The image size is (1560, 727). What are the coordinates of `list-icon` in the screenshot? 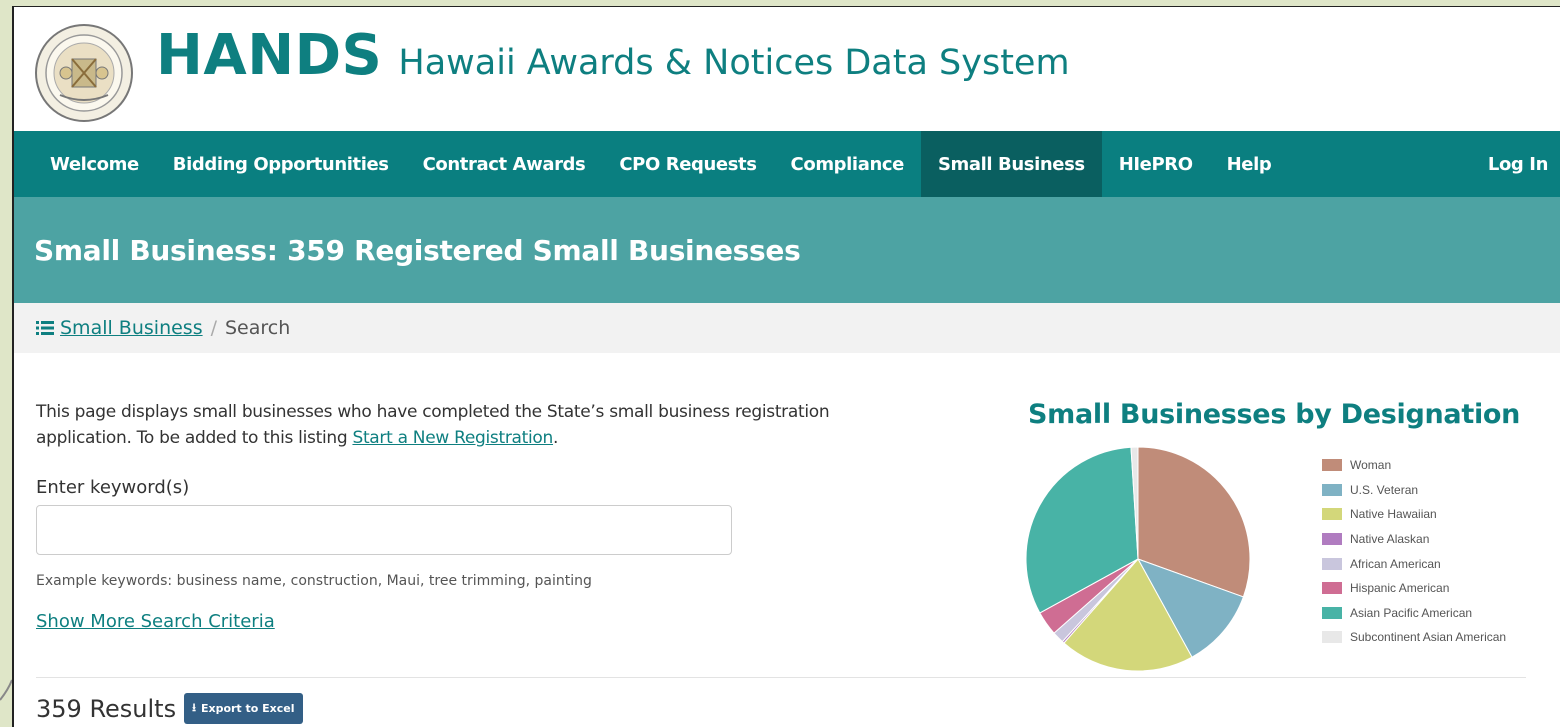 It's located at (45, 328).